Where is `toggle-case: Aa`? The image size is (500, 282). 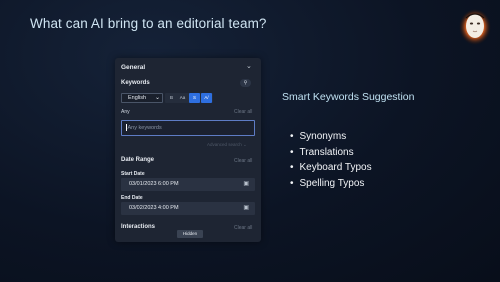
toggle-case: Aa is located at coordinates (182, 98).